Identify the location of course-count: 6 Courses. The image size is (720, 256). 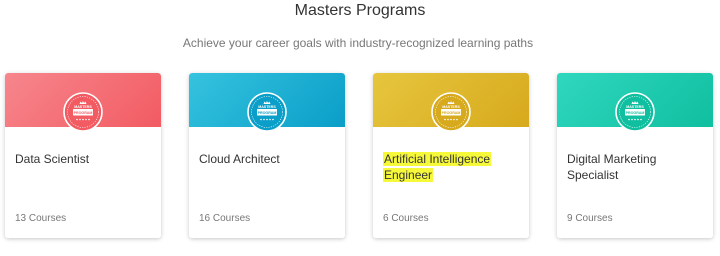
(406, 218).